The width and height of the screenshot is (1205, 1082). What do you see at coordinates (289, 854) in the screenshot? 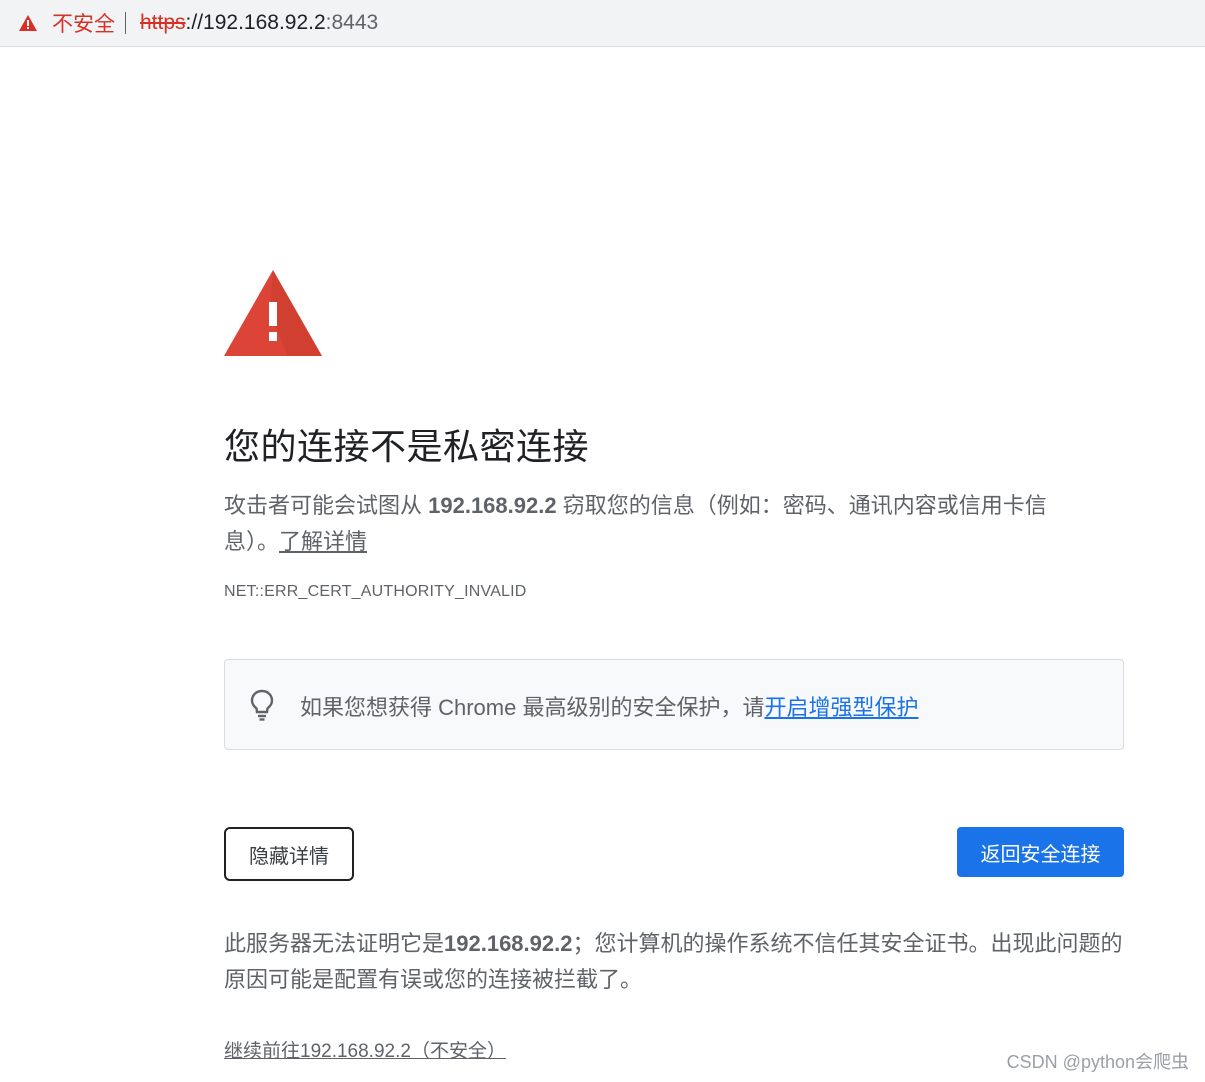
I see `hide-details-button: 隐藏详情` at bounding box center [289, 854].